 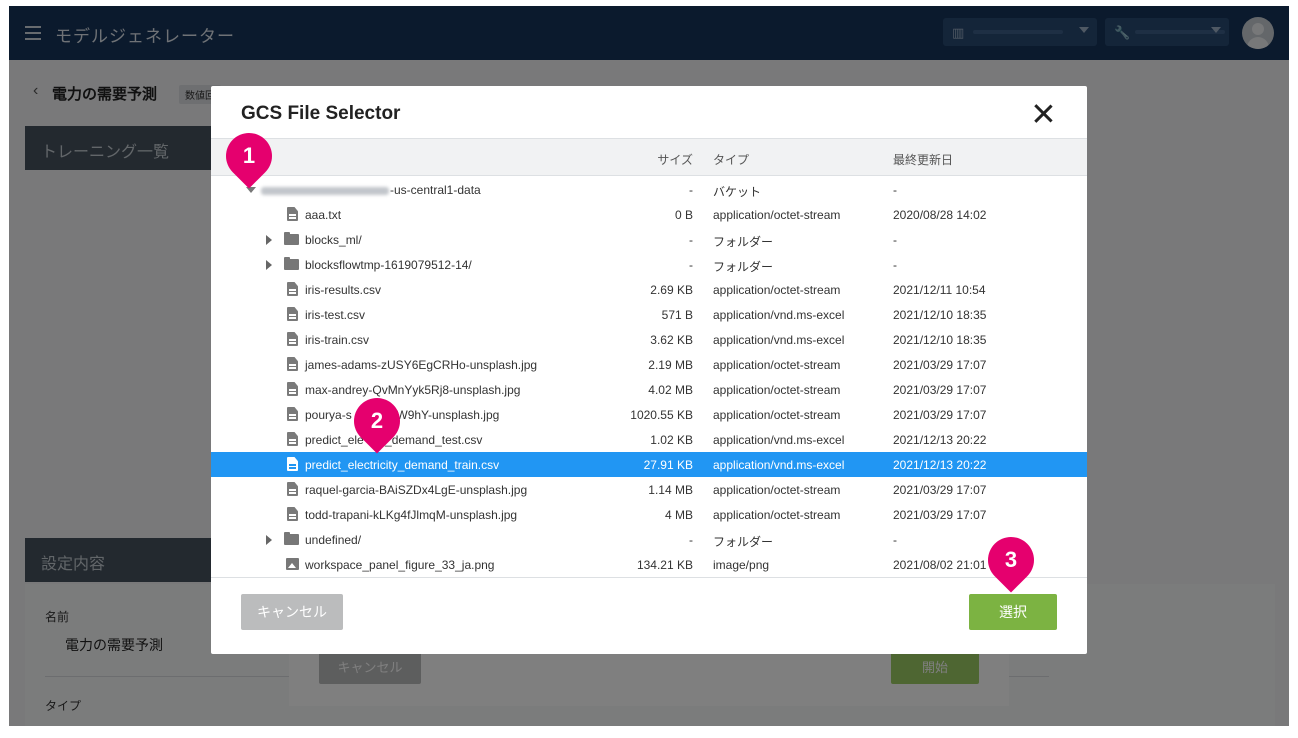 I want to click on file-size: 3.62 KB, so click(x=671, y=340).